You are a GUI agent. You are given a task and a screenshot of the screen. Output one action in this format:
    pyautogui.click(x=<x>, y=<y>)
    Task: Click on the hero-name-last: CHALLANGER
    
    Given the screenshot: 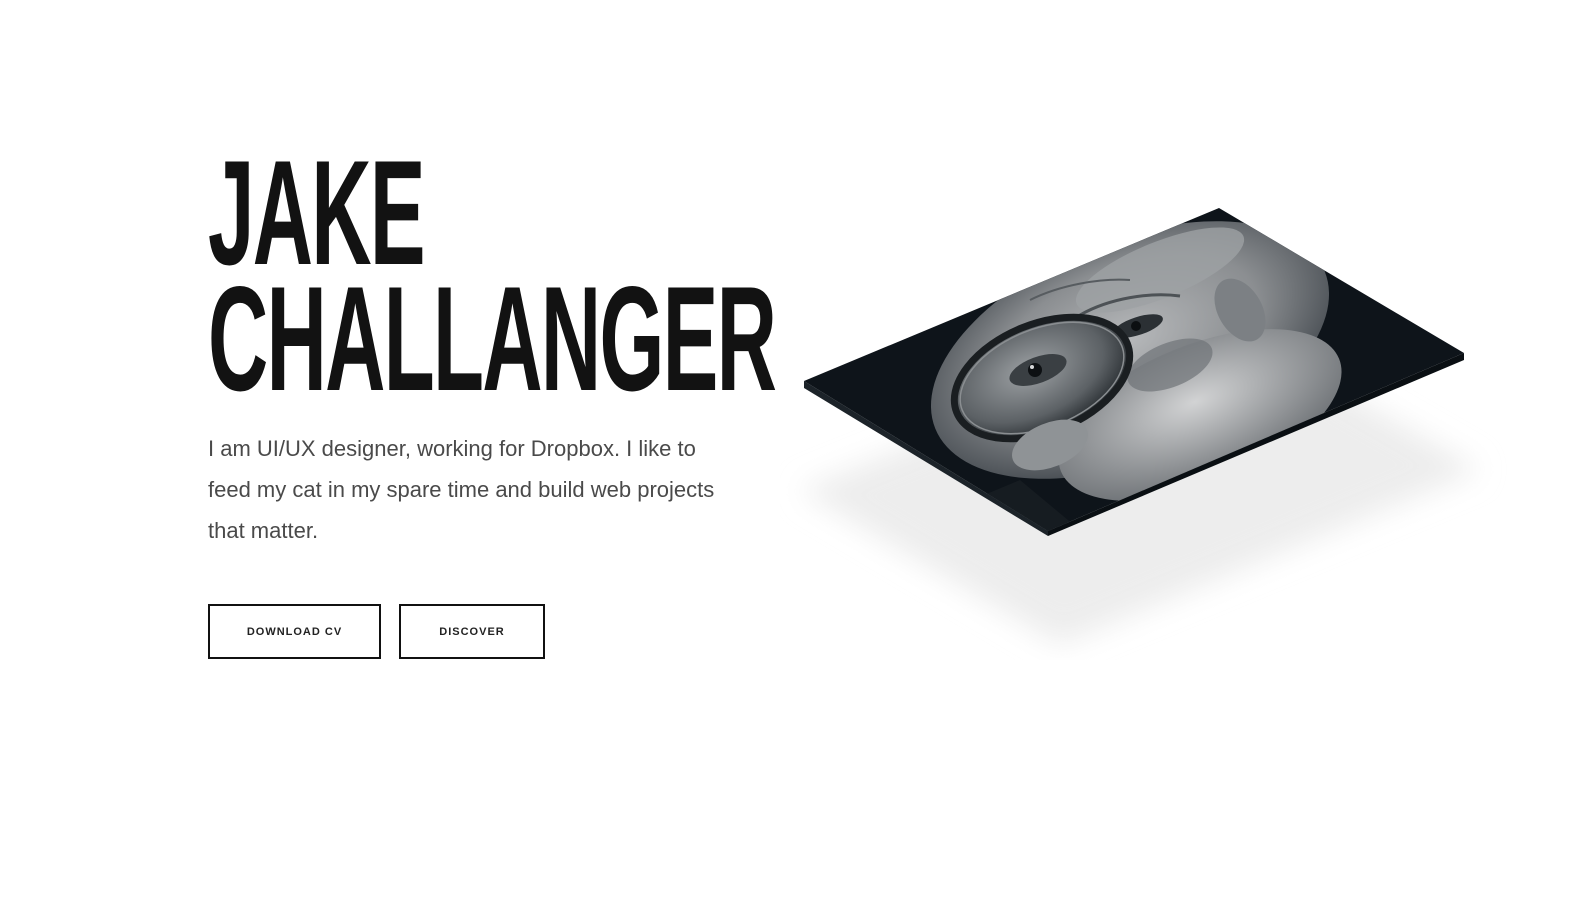 What is the action you would take?
    pyautogui.click(x=492, y=338)
    